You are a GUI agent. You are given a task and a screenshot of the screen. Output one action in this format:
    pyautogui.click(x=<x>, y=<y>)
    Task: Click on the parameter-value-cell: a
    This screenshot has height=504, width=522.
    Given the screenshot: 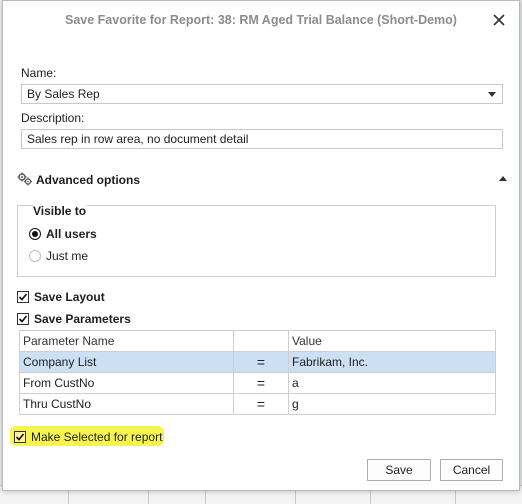 What is the action you would take?
    pyautogui.click(x=392, y=383)
    